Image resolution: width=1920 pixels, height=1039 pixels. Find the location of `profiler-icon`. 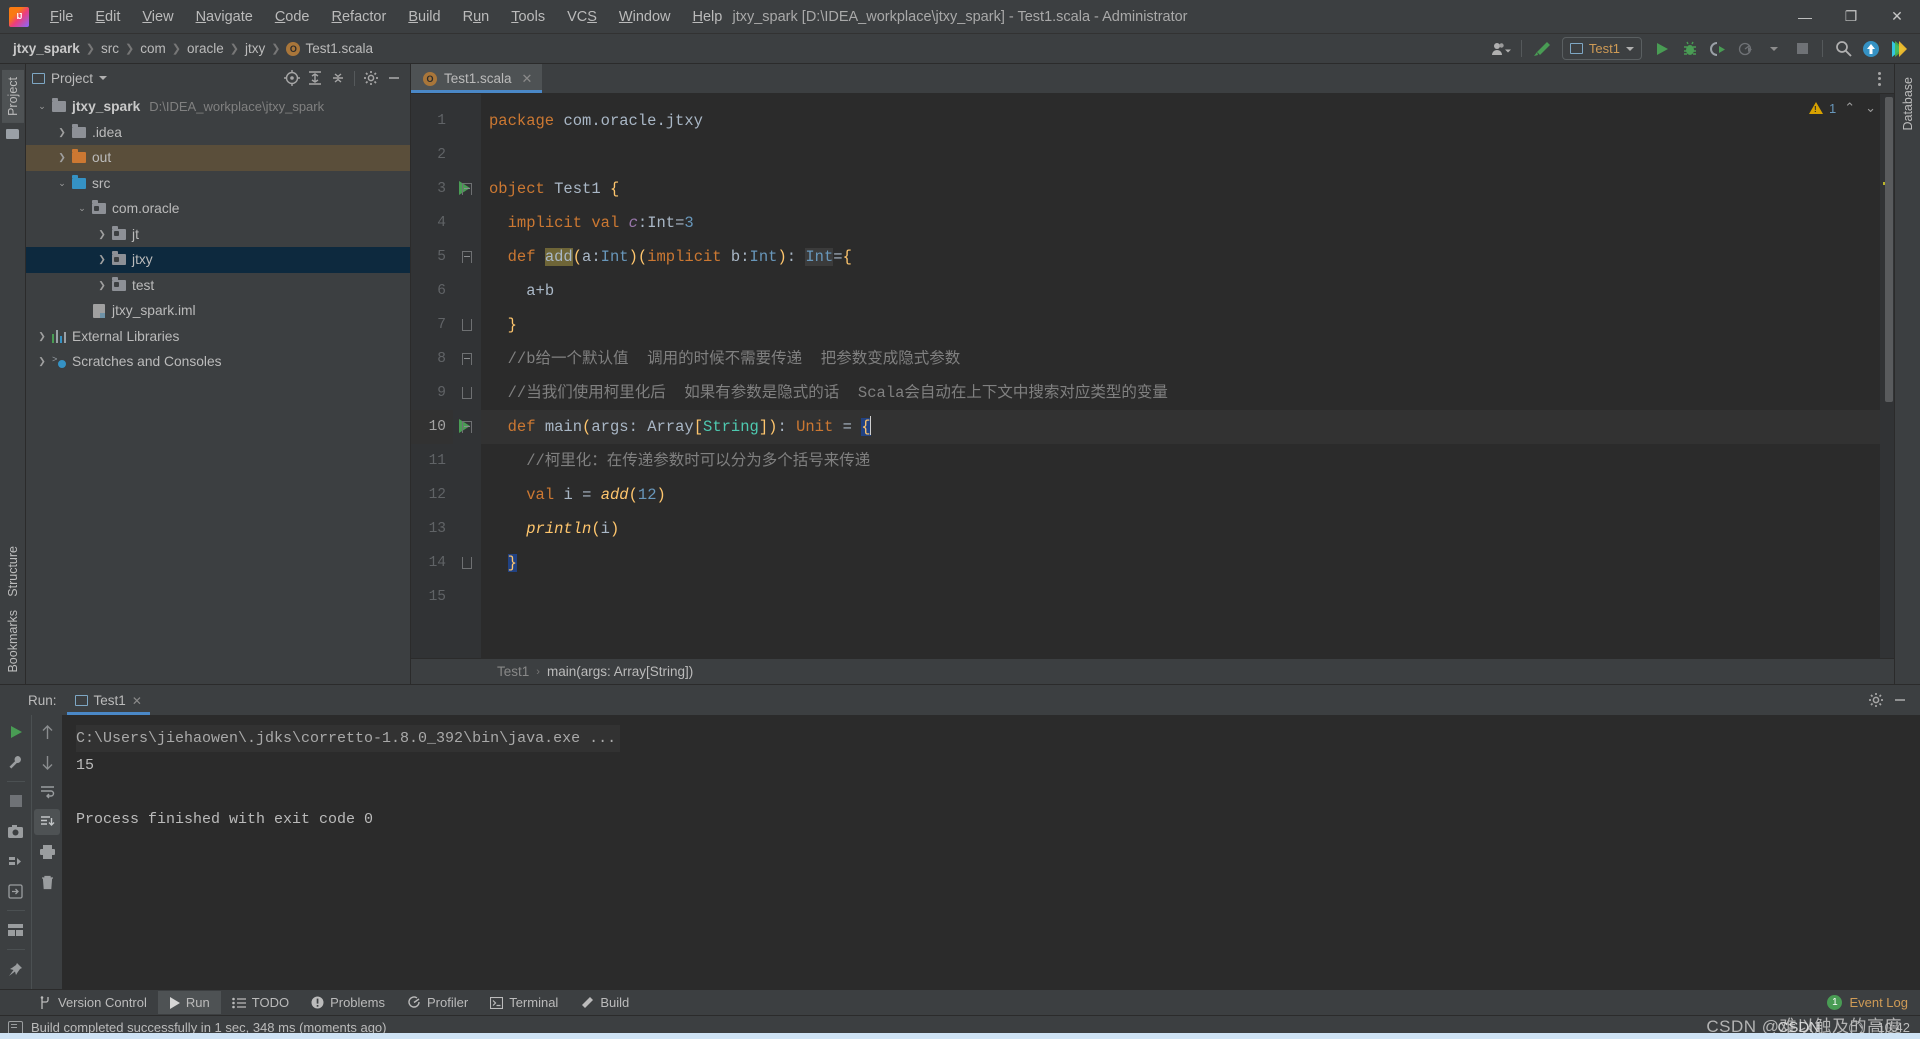

profiler-icon is located at coordinates (1746, 49).